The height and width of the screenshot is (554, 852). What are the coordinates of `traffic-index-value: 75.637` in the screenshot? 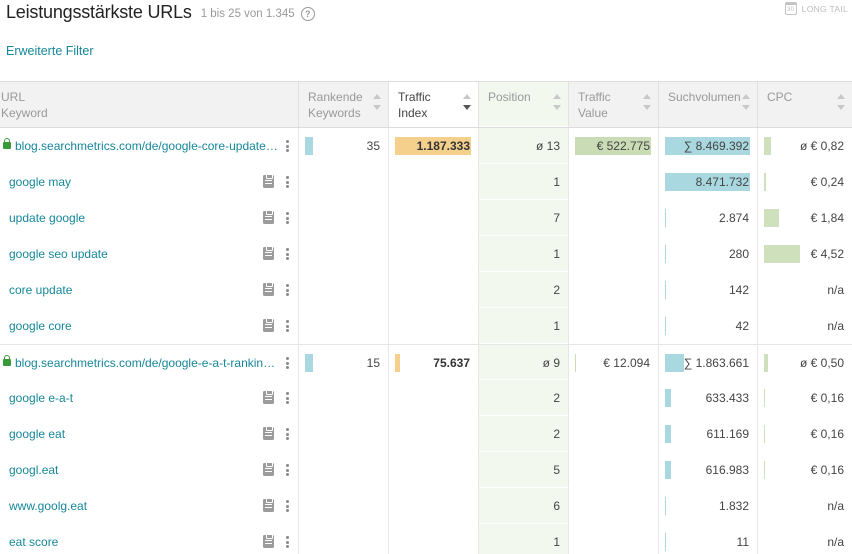 It's located at (451, 363).